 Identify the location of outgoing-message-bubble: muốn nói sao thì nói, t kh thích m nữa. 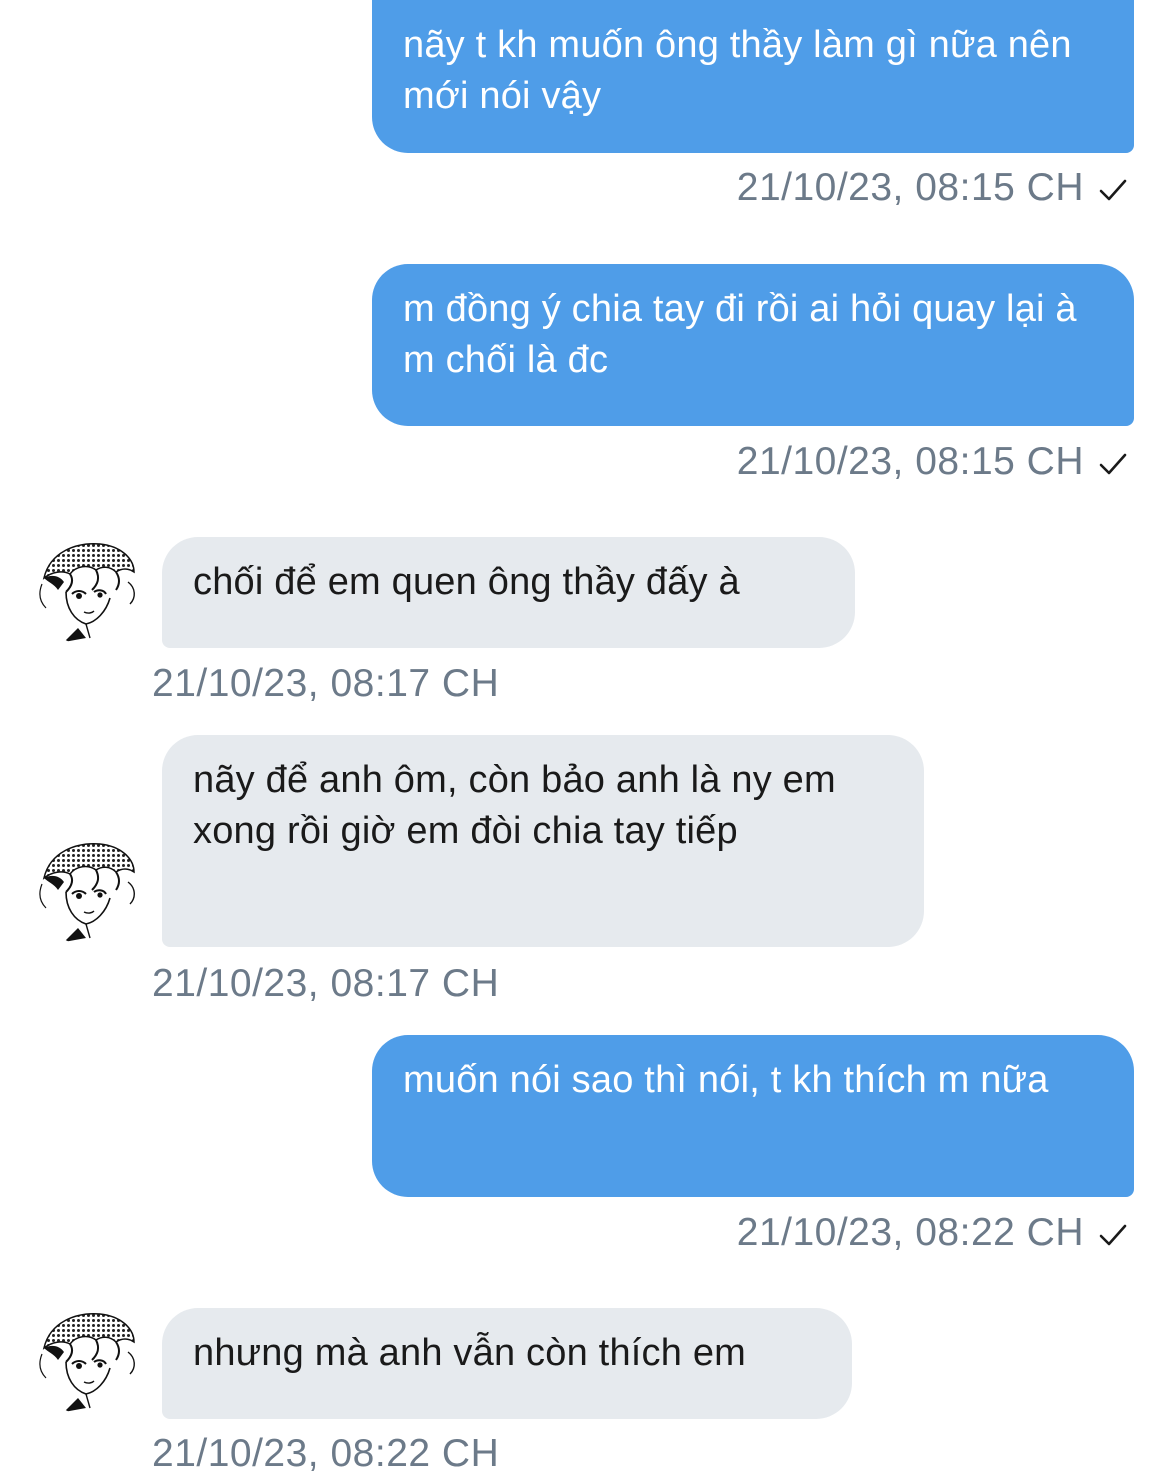
(753, 1116).